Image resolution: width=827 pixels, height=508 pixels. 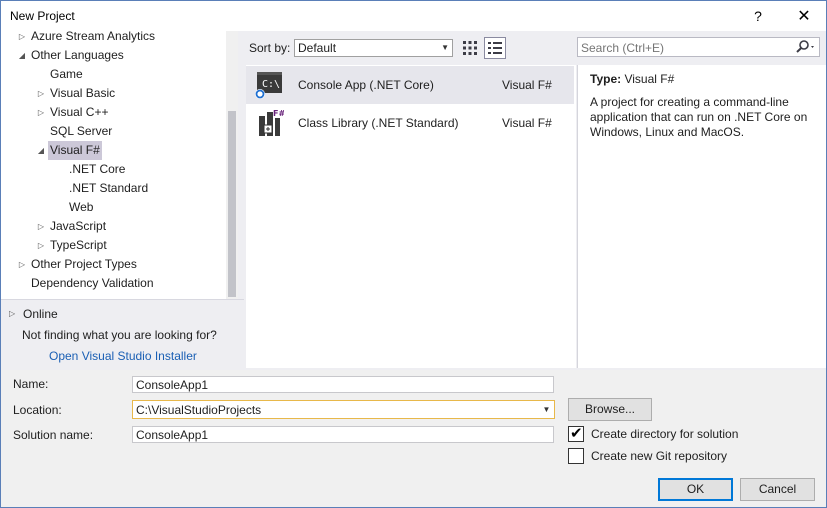 What do you see at coordinates (335, 409) in the screenshot?
I see `location-input` at bounding box center [335, 409].